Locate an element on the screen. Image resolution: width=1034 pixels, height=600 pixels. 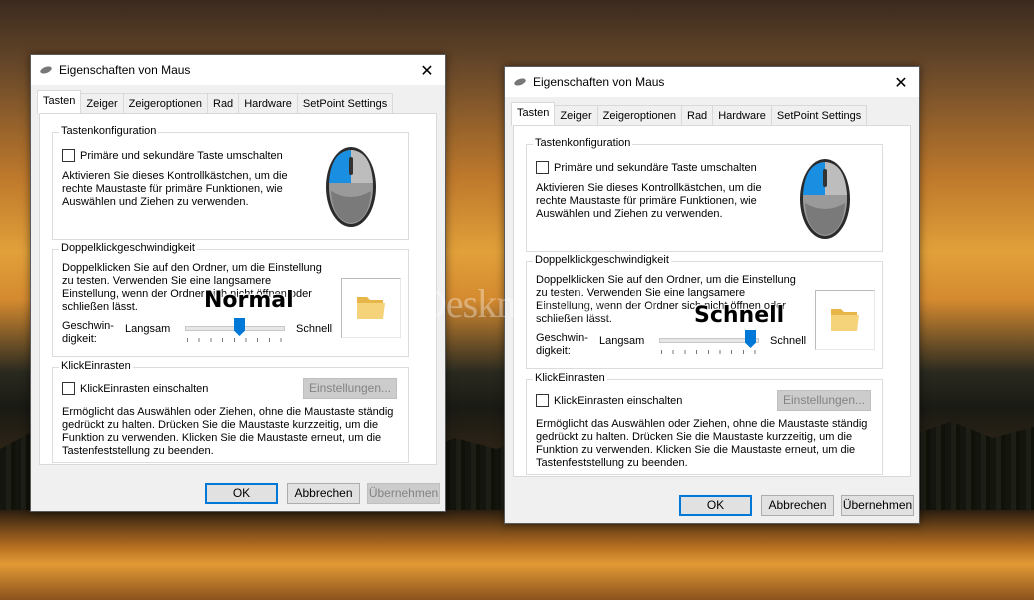
fast-speed-annotation: Schnell is located at coordinates (739, 315).